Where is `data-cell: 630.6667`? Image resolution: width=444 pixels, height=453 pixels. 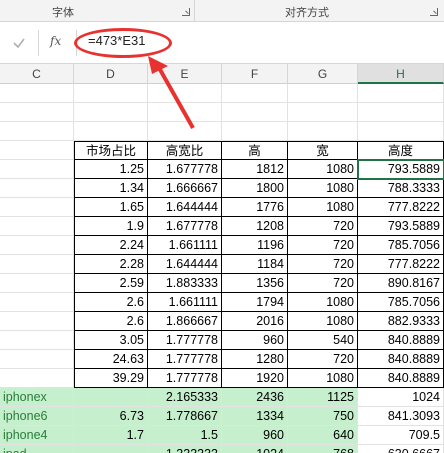
data-cell: 630.6667 is located at coordinates (401, 449).